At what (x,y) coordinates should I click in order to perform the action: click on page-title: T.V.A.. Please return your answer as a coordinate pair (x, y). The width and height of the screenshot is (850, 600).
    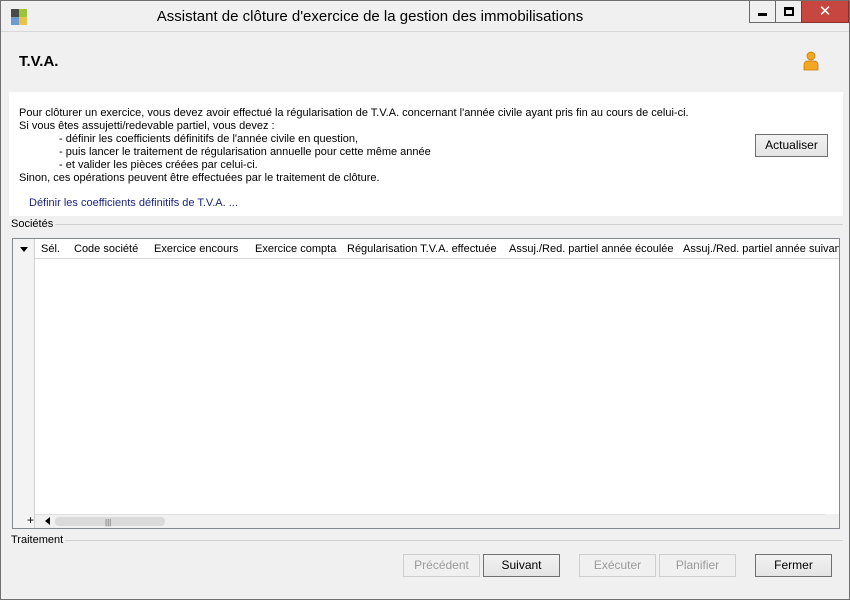
    Looking at the image, I should click on (39, 61).